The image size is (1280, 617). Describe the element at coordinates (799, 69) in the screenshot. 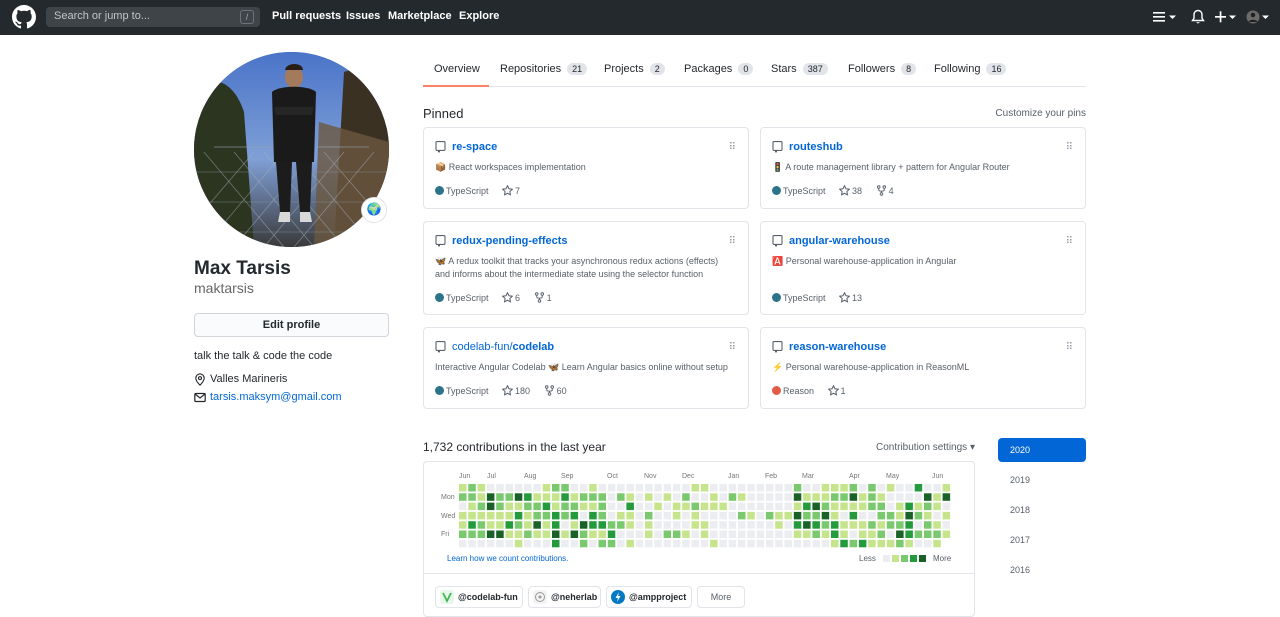

I see `tab-stars: Stars 387` at that location.